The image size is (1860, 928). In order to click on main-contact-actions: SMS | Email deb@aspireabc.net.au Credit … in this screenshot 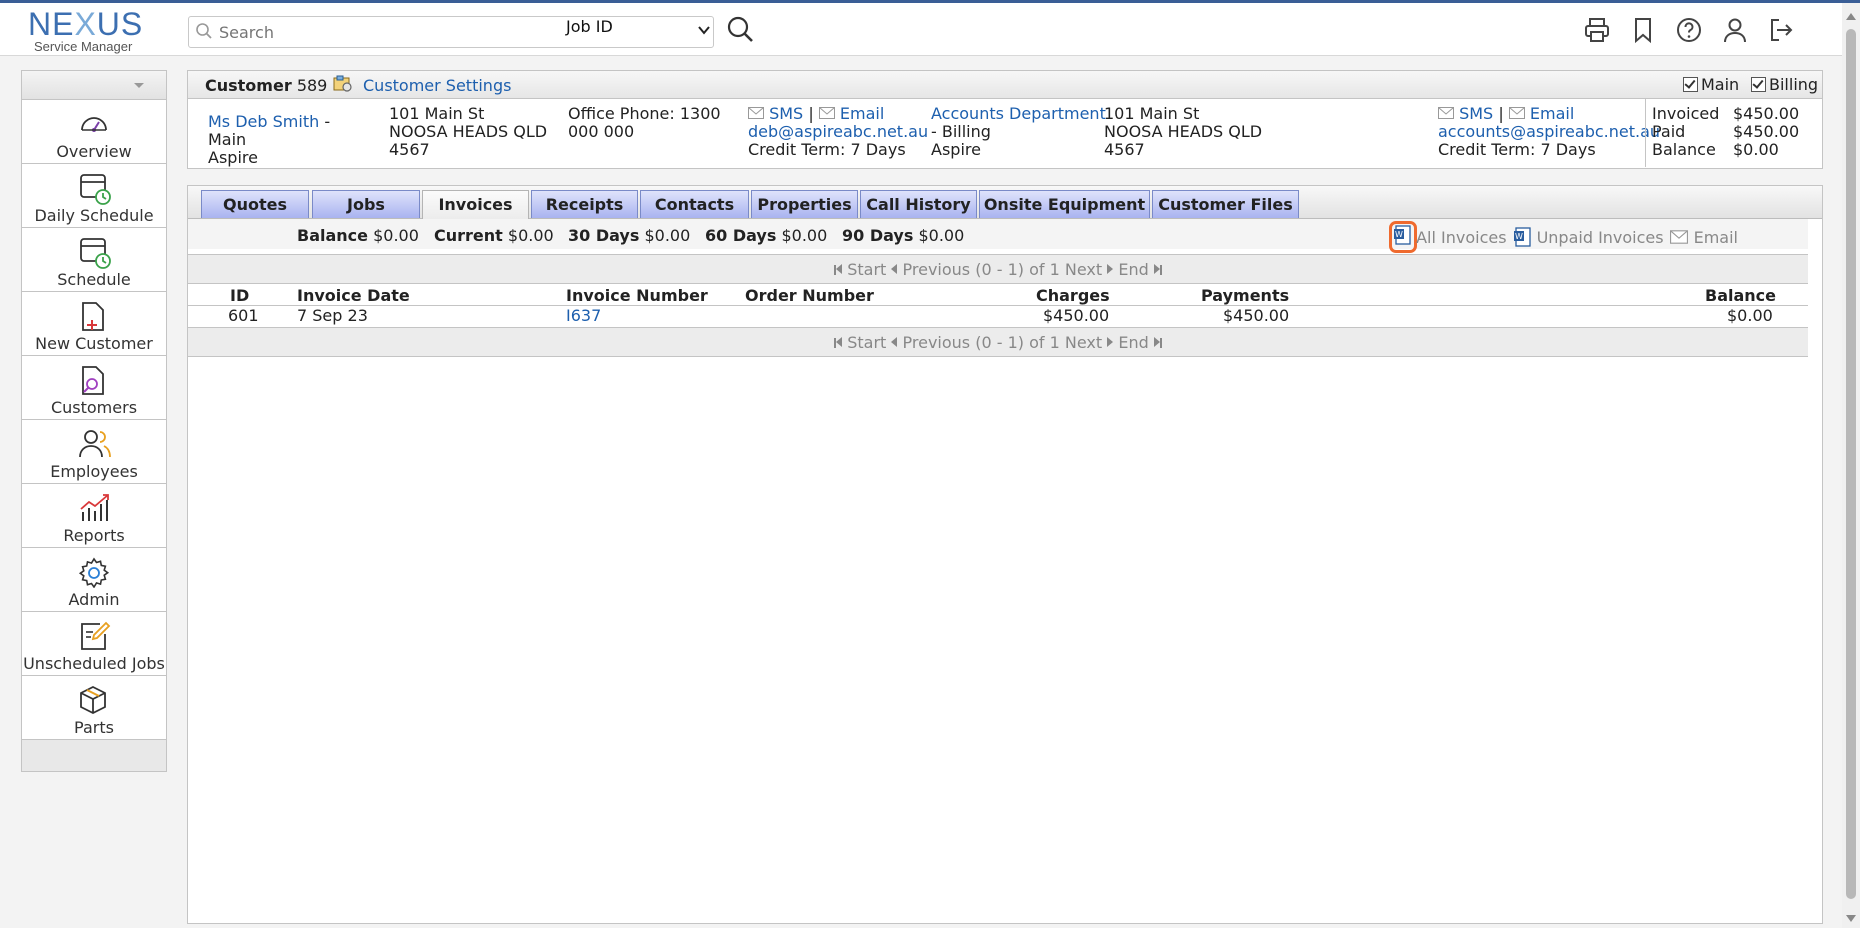, I will do `click(838, 131)`.